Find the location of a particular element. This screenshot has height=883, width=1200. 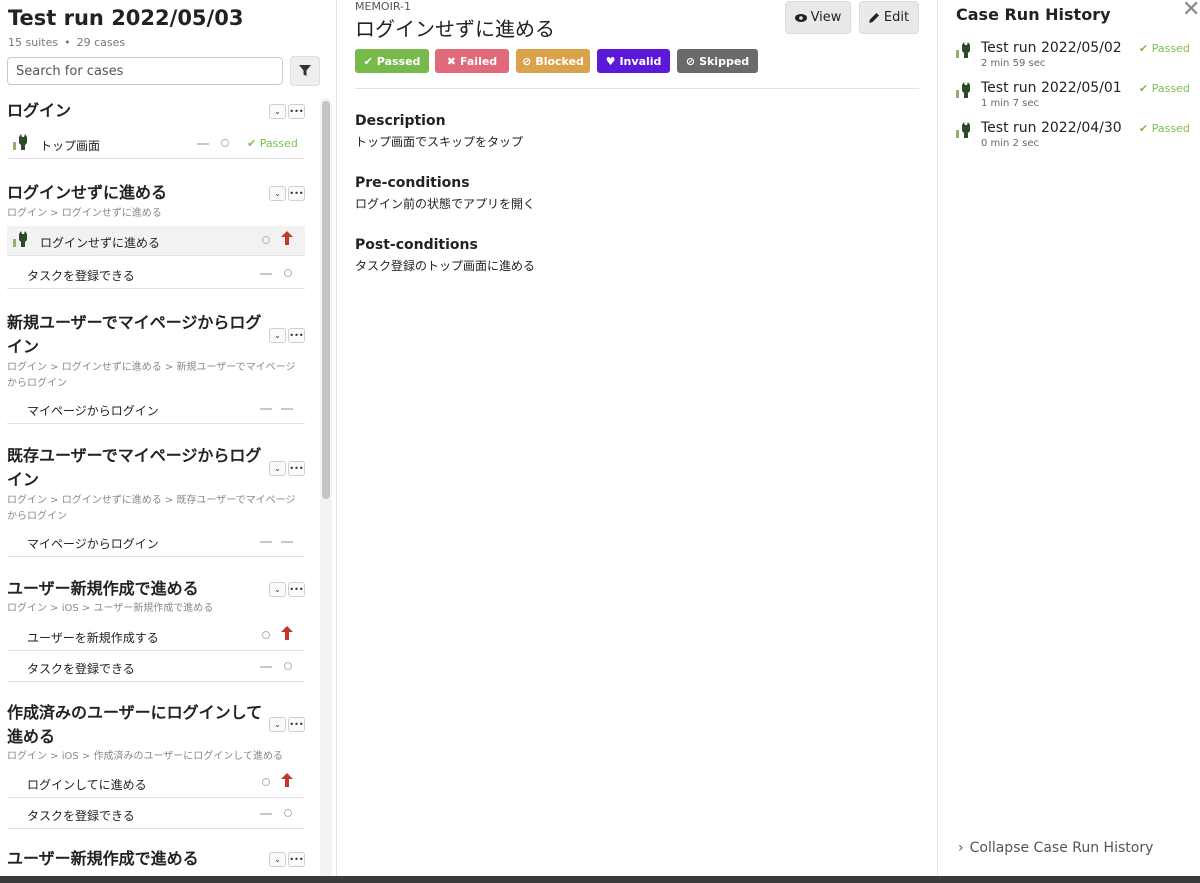

failed-label: Failed is located at coordinates (479, 61).